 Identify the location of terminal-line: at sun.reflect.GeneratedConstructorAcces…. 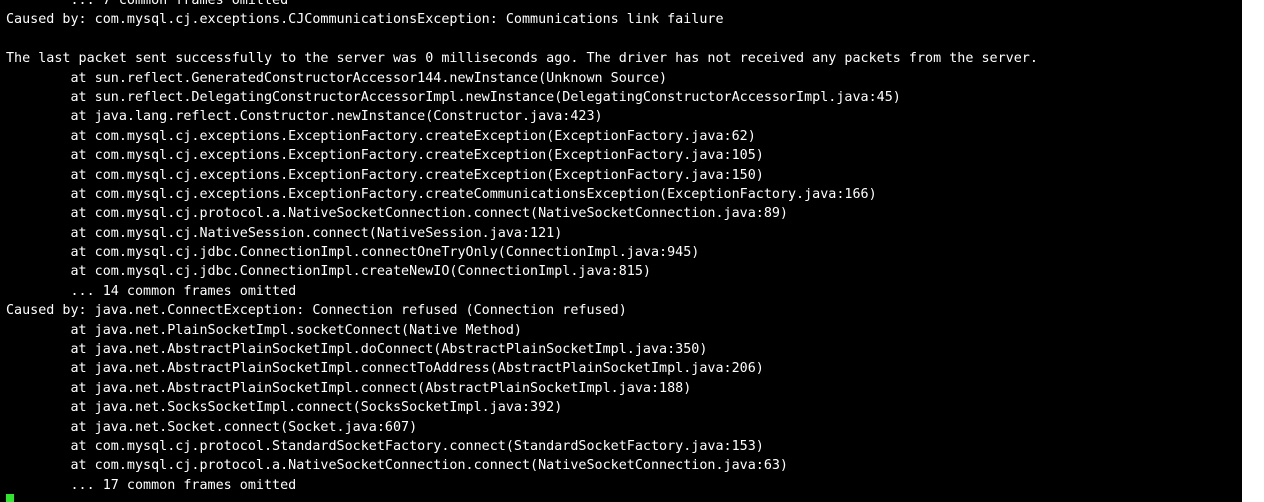
(337, 78).